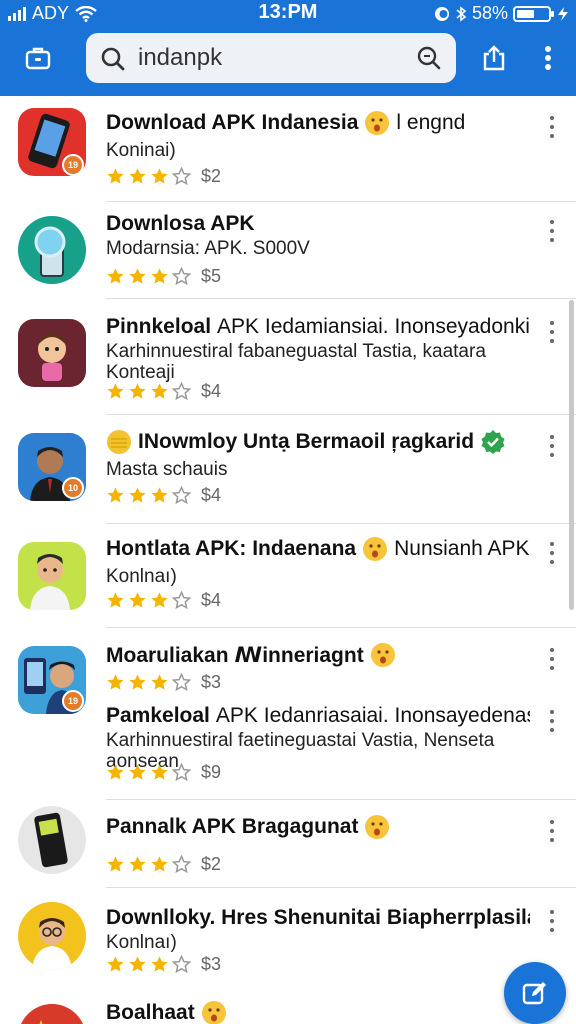 The image size is (576, 1024). What do you see at coordinates (318, 1012) in the screenshot?
I see `app-title: Boalhaat` at bounding box center [318, 1012].